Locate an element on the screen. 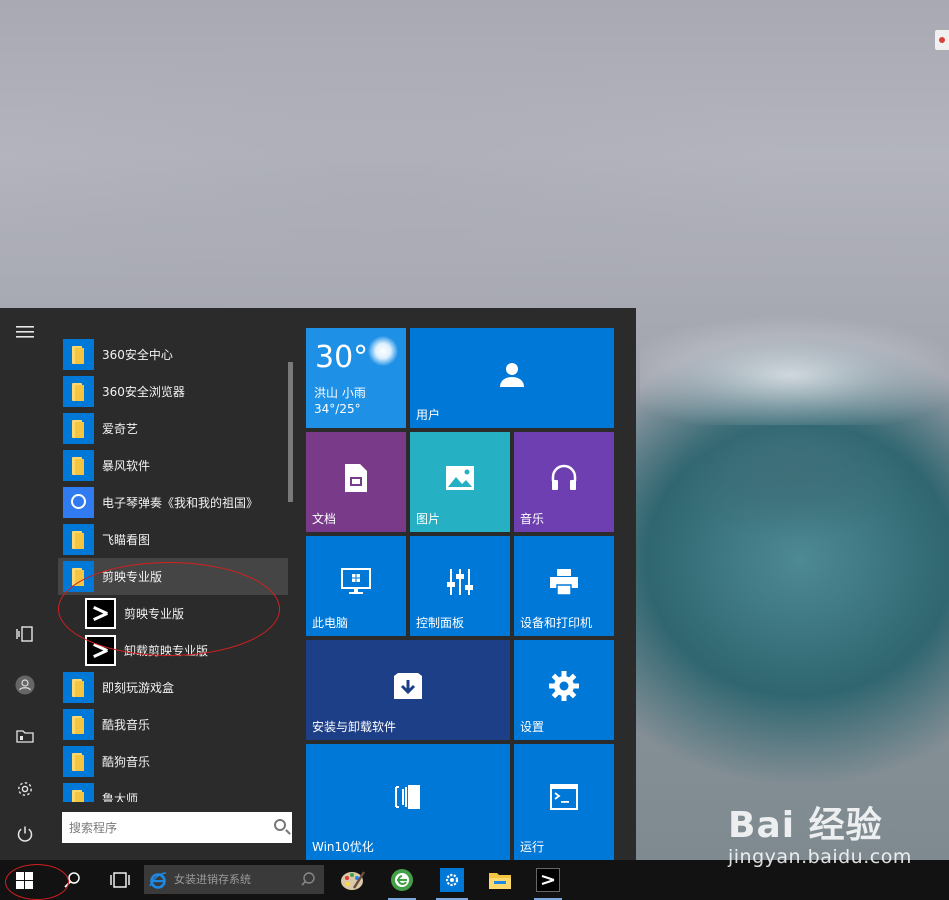  app-label: 360安全浏览器 is located at coordinates (143, 392).